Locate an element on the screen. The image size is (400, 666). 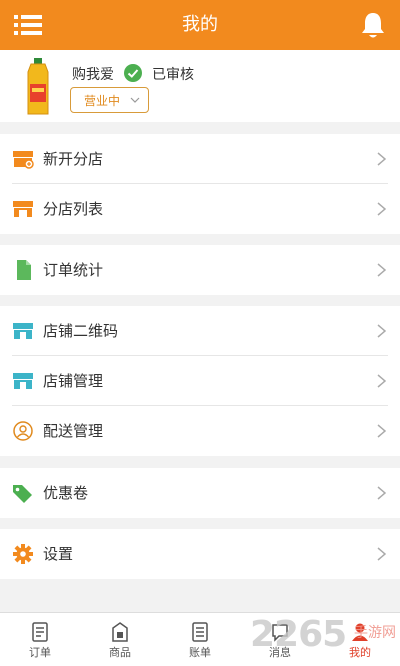
store-name: 购我爱 is located at coordinates (93, 75).